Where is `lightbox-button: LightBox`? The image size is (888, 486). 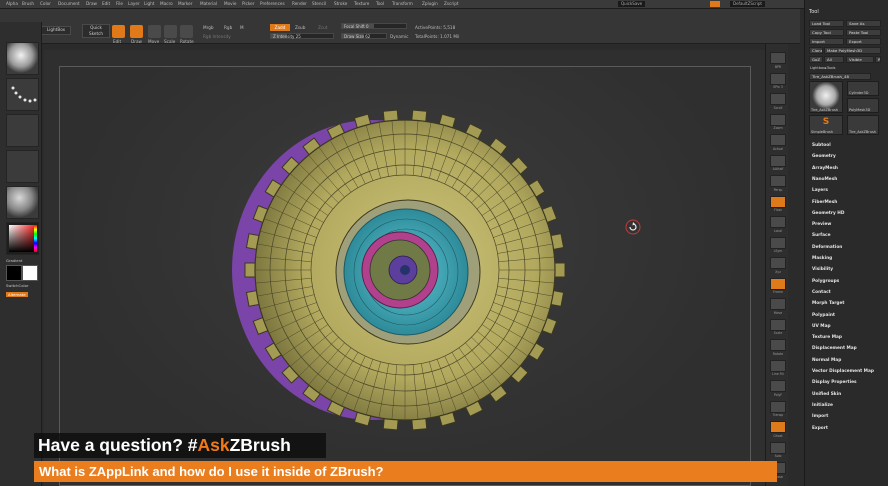 lightbox-button: LightBox is located at coordinates (56, 30).